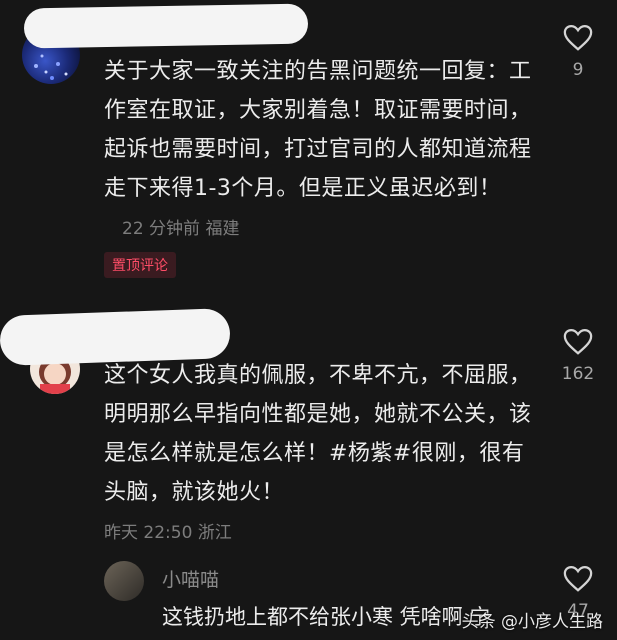 This screenshot has width=617, height=640. Describe the element at coordinates (532, 622) in the screenshot. I see `watermark: 头条 @小彦人生路` at that location.